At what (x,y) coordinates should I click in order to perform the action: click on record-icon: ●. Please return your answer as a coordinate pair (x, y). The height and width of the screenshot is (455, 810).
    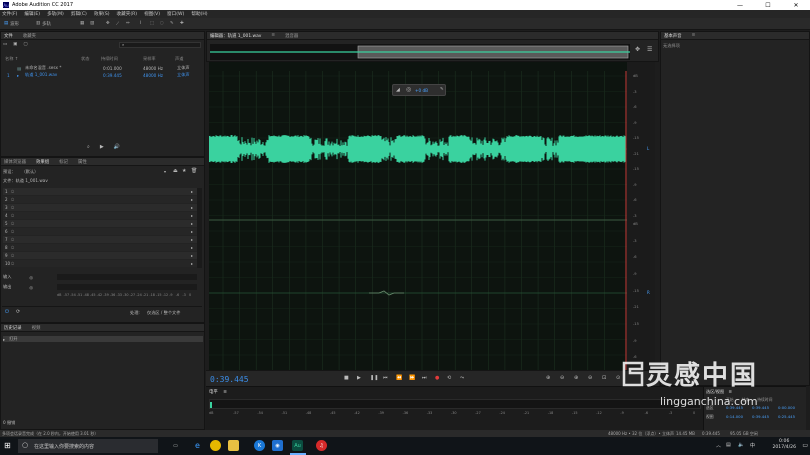
    Looking at the image, I should click on (437, 378).